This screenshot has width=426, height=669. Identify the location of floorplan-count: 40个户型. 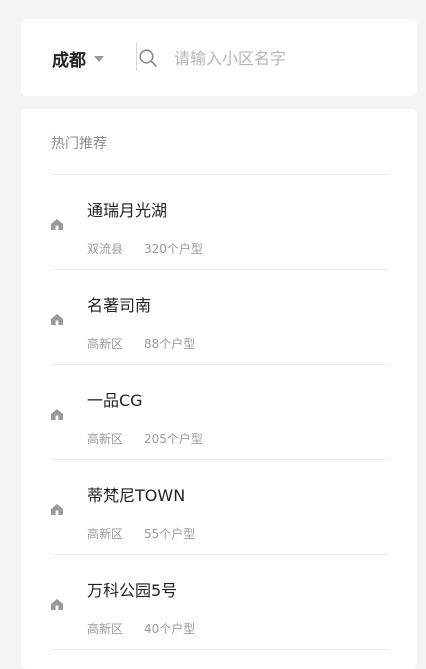
(170, 629).